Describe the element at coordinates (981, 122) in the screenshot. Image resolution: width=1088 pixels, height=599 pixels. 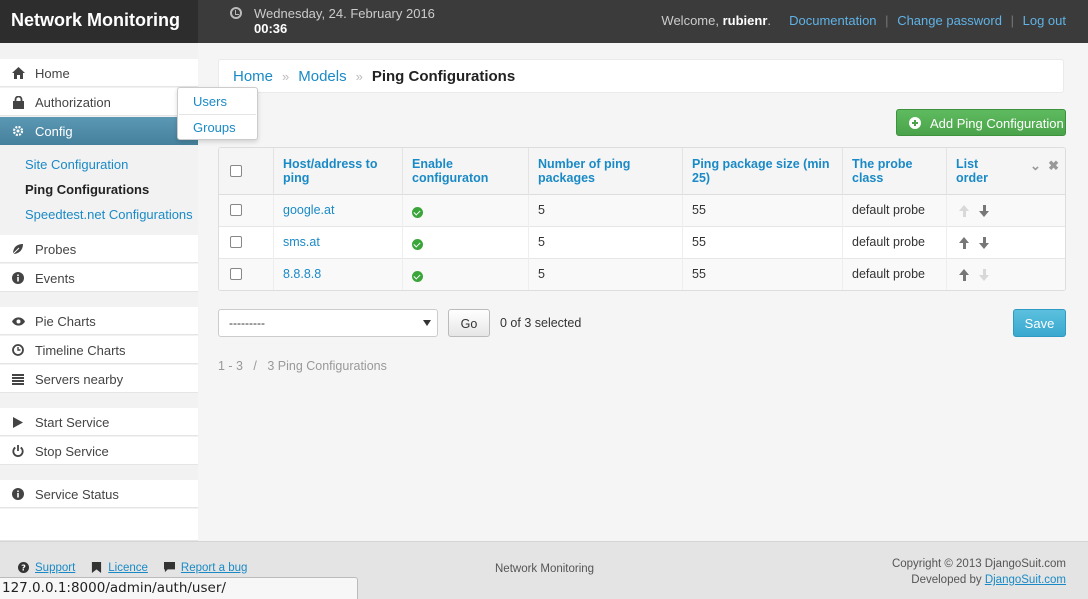
I see `add-ping-configuration-button: Add Ping Configuration` at that location.